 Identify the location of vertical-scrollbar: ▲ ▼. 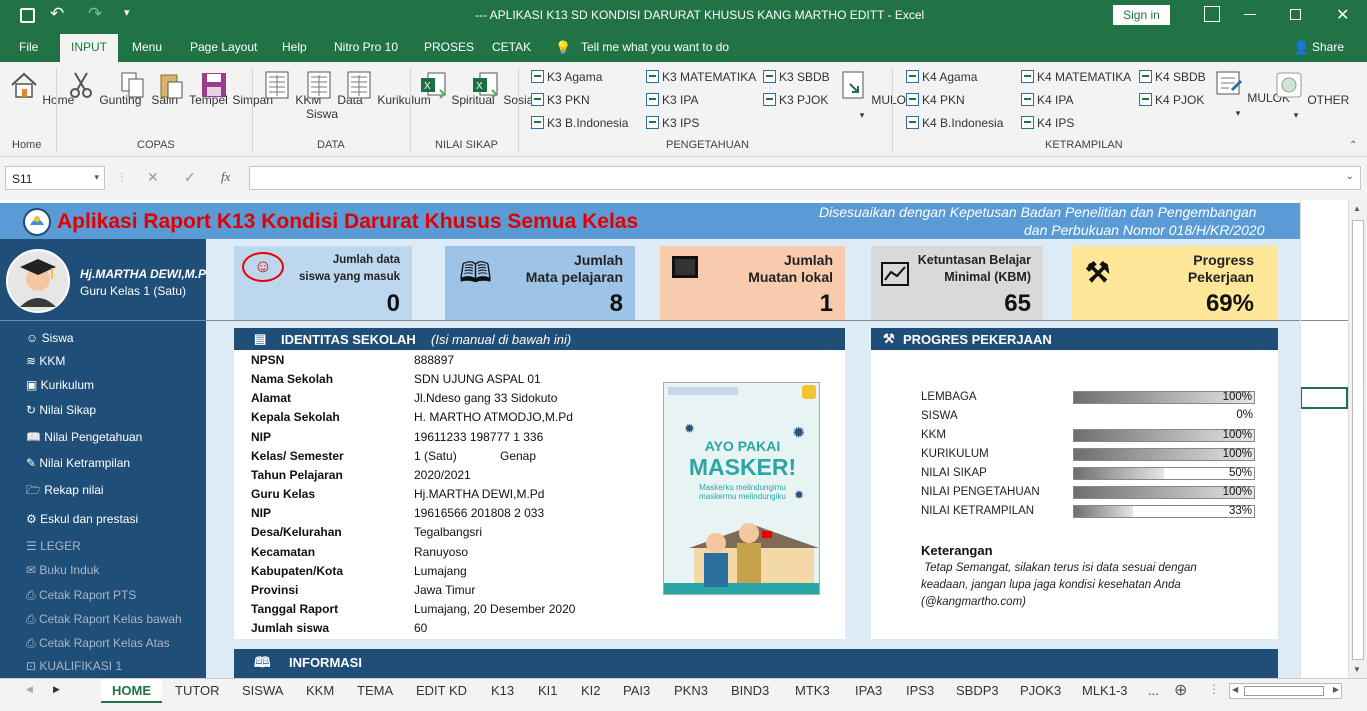
(1357, 439).